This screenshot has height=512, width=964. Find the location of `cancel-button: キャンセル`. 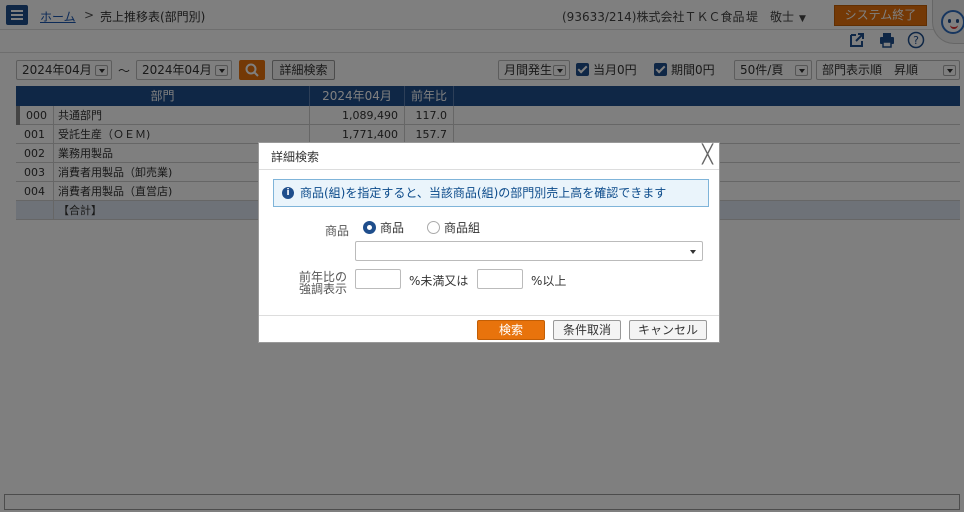

cancel-button: キャンセル is located at coordinates (668, 330).